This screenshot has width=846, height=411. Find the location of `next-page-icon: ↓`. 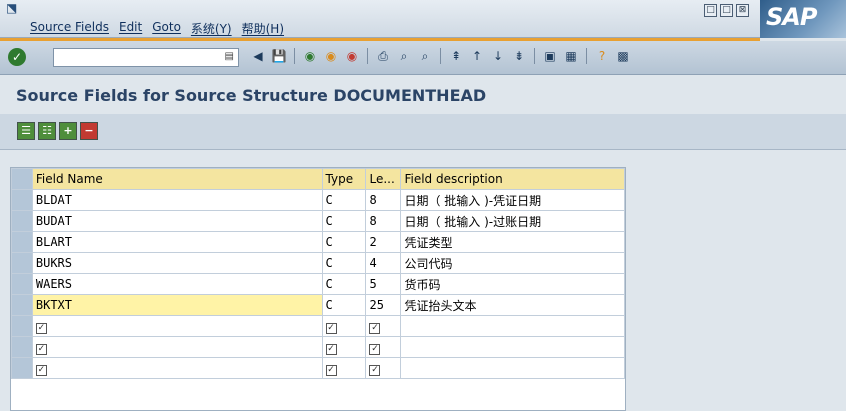

next-page-icon: ↓ is located at coordinates (498, 56).